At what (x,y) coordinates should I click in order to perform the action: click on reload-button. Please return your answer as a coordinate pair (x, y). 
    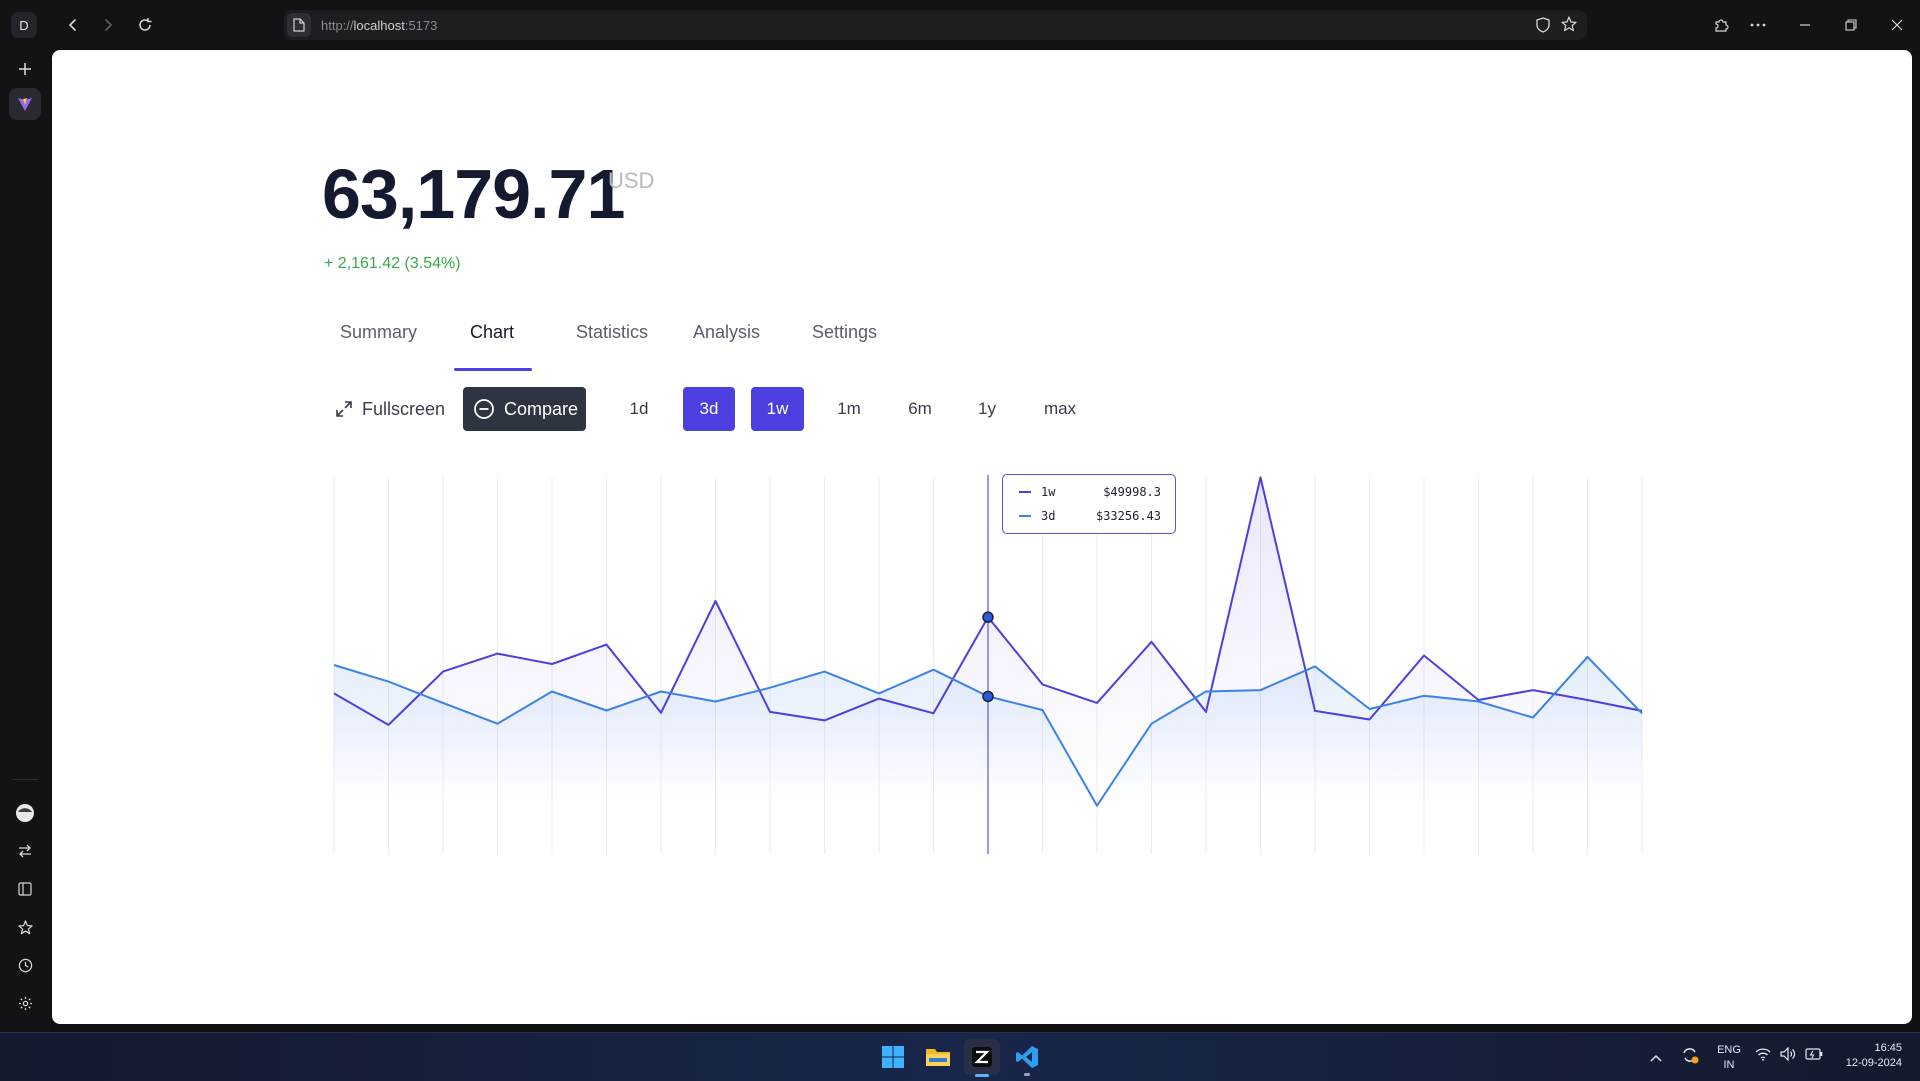
    Looking at the image, I should click on (145, 25).